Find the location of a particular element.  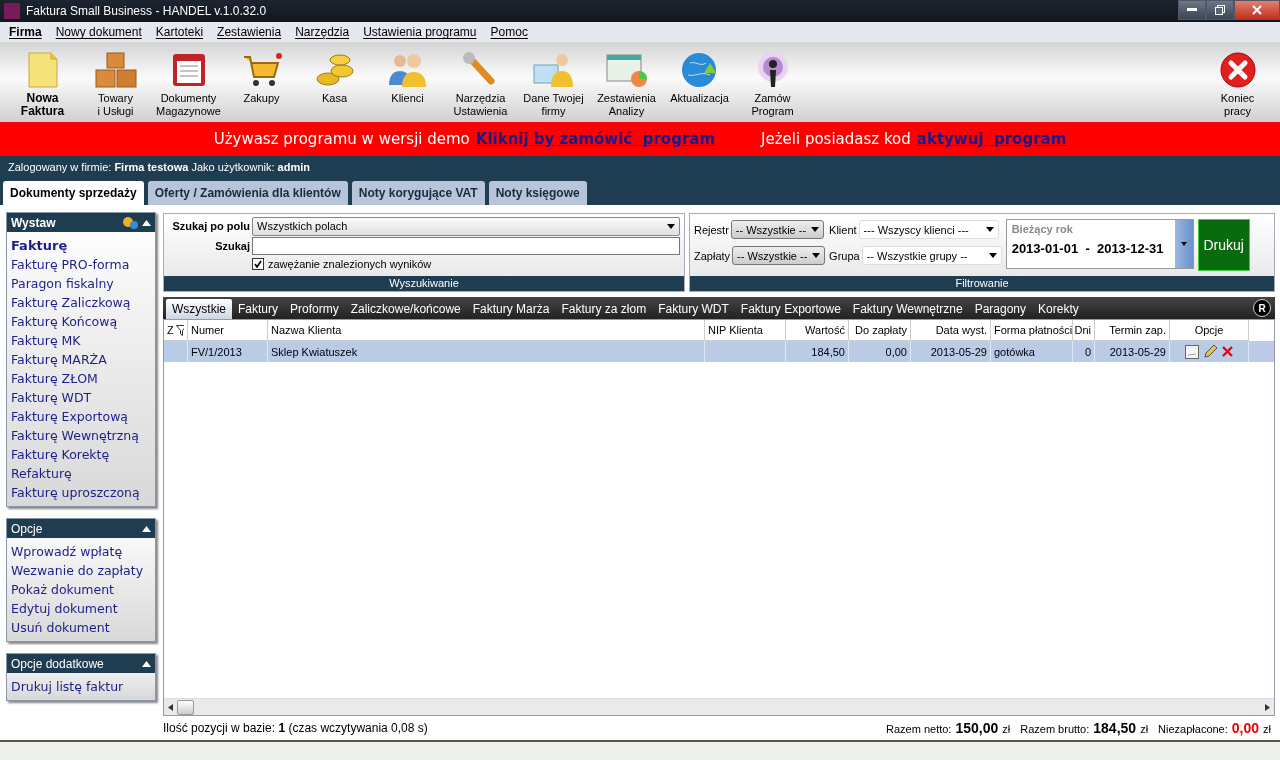

chart-window-icon is located at coordinates (626, 70).